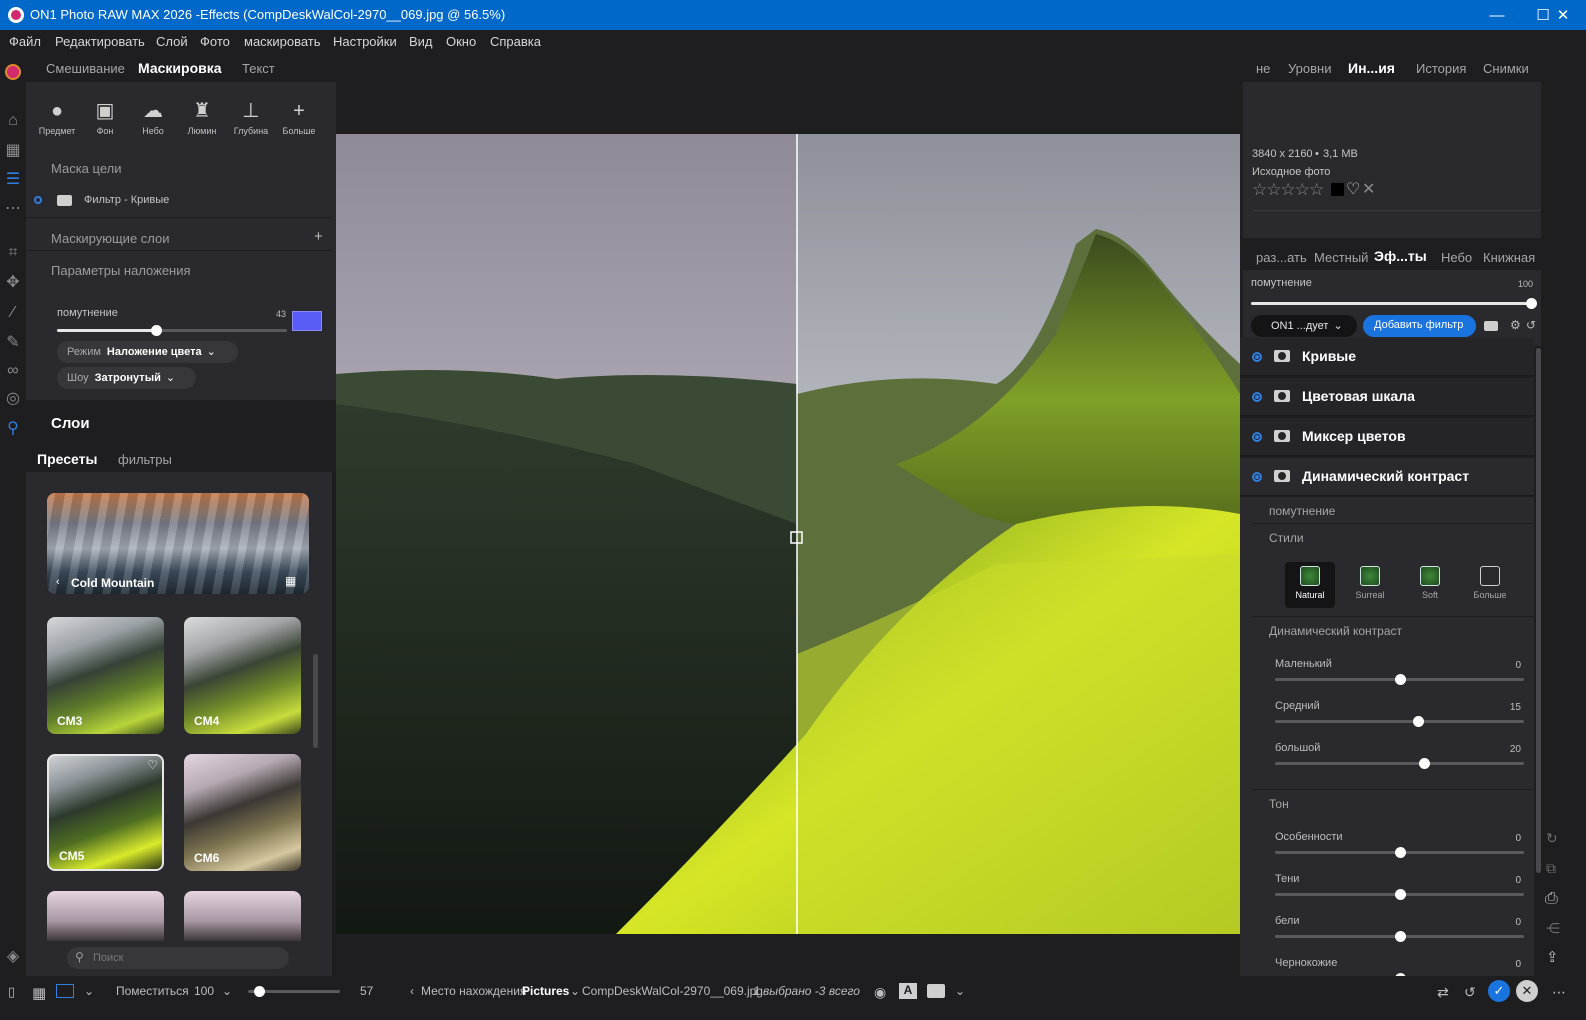  Describe the element at coordinates (1281, 257) in the screenshot. I see `tab-develop: раз...ать` at that location.